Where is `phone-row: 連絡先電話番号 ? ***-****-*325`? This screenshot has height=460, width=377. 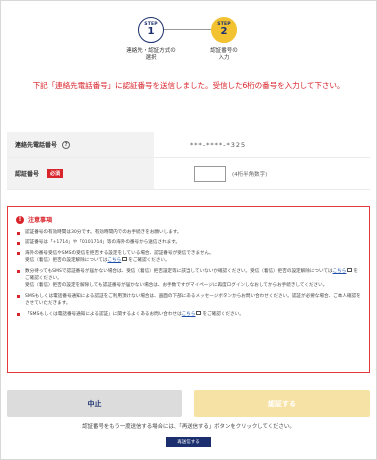
phone-row: 連絡先電話番号 ? ***-****-*325 is located at coordinates (188, 145).